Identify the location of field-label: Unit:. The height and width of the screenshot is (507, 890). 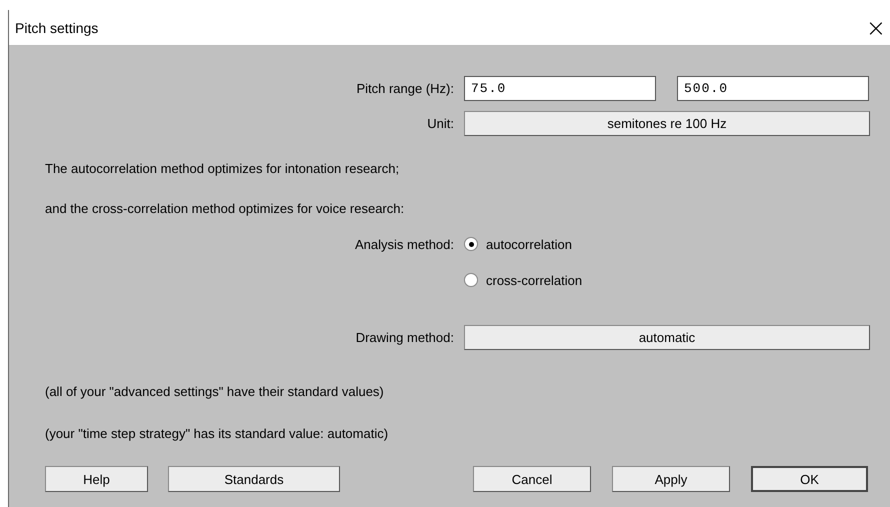
(440, 123).